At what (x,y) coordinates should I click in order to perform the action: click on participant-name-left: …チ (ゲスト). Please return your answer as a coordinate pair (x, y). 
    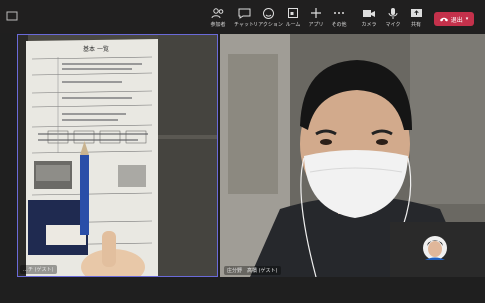
    Looking at the image, I should click on (38, 269).